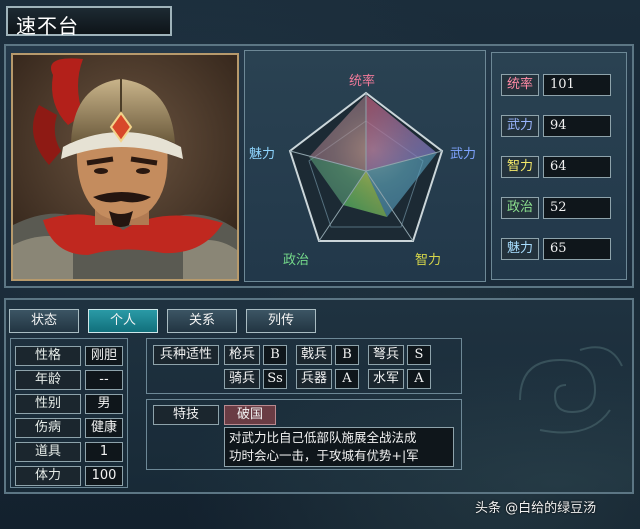  Describe the element at coordinates (123, 321) in the screenshot. I see `tab-personal: 个人` at that location.